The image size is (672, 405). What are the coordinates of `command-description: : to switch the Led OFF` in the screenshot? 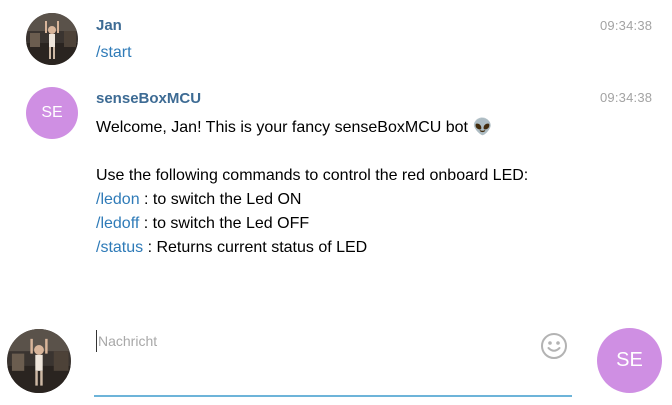 It's located at (224, 223).